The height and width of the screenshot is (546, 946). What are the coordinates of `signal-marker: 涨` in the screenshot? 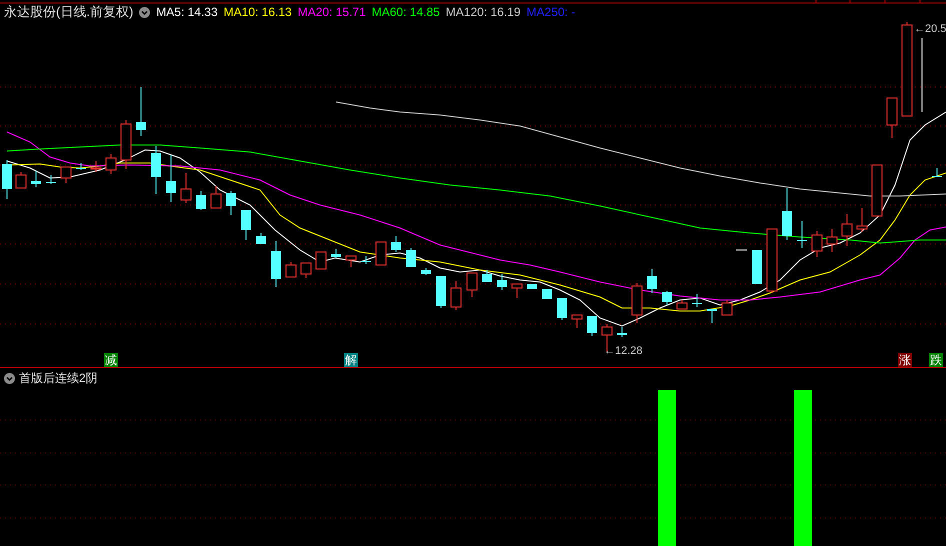 It's located at (905, 360).